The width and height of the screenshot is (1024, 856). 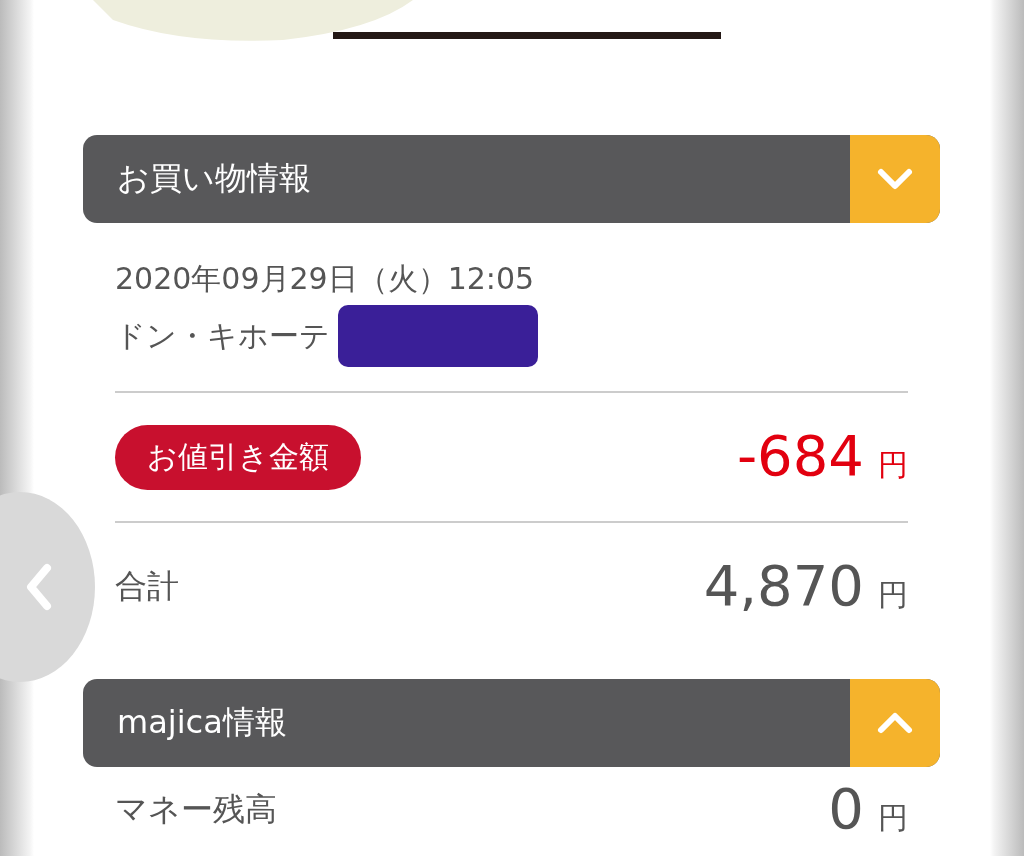 What do you see at coordinates (202, 722) in the screenshot?
I see `section-title: majica情報` at bounding box center [202, 722].